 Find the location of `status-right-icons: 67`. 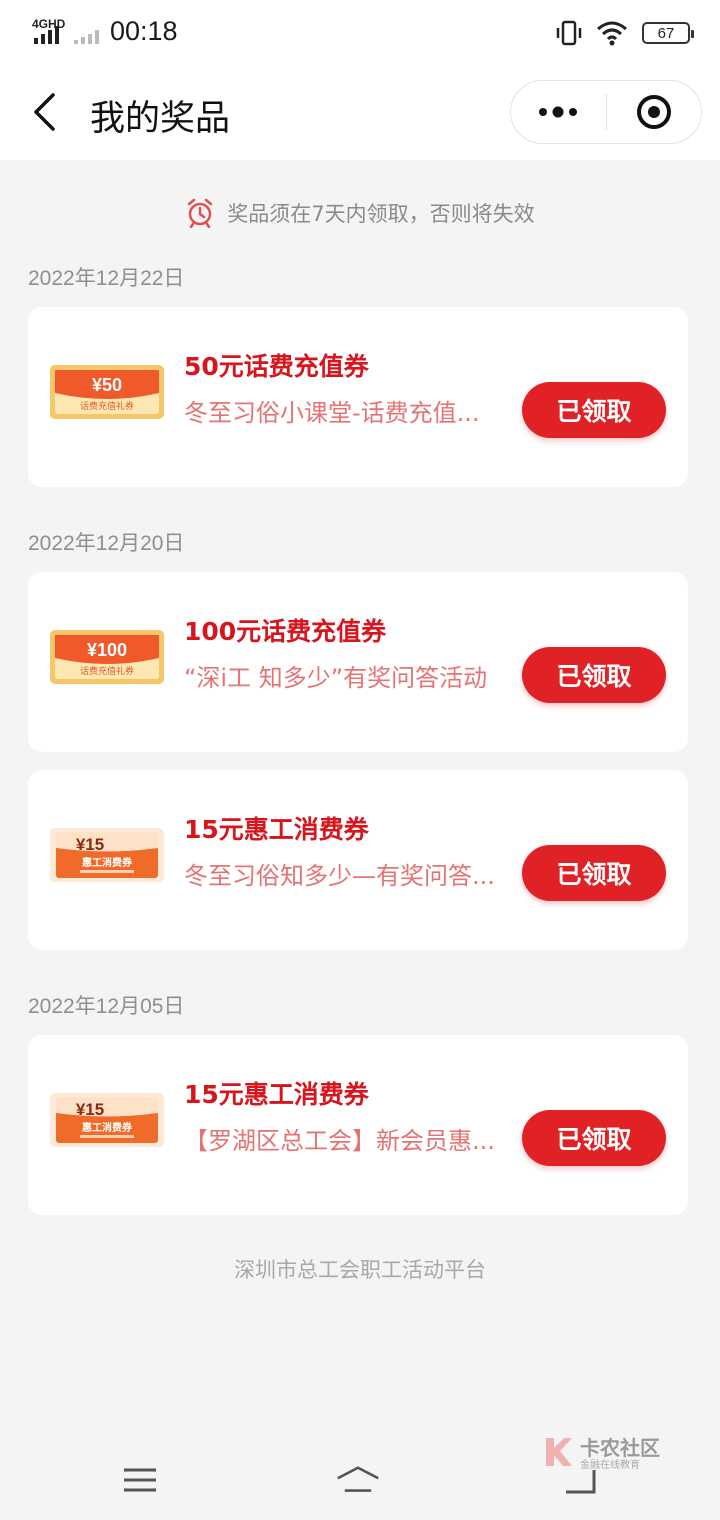

status-right-icons: 67 is located at coordinates (625, 33).